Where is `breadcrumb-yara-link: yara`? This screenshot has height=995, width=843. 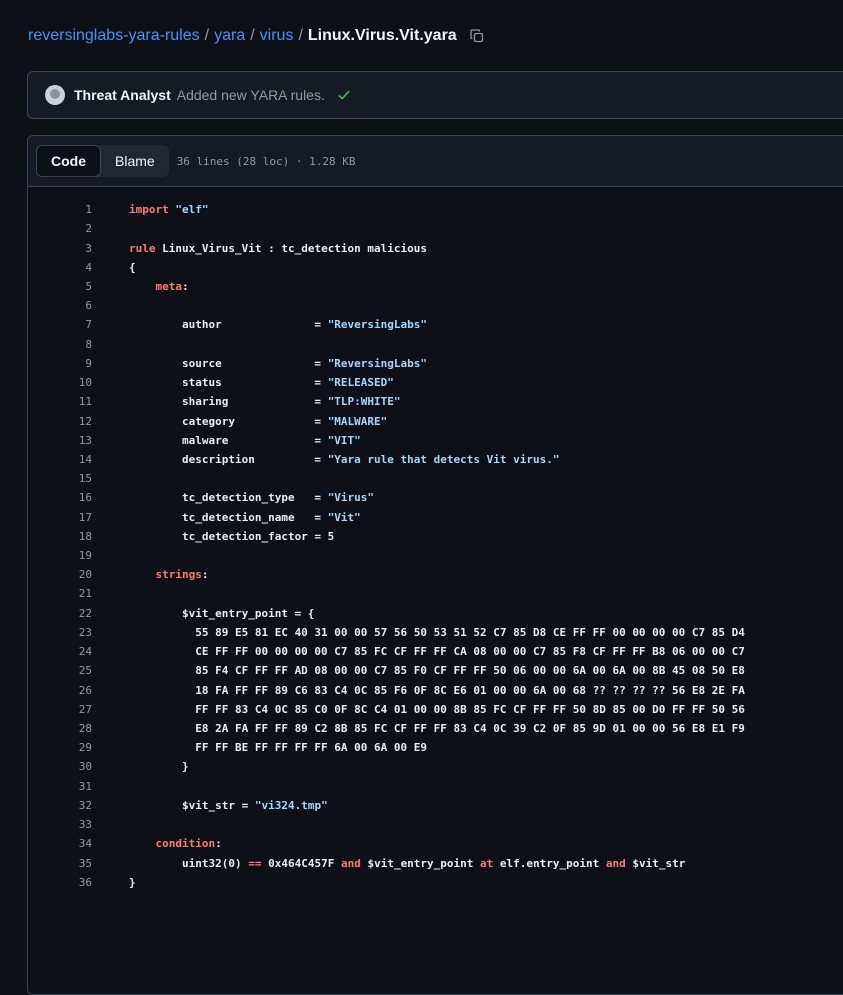 breadcrumb-yara-link: yara is located at coordinates (229, 36).